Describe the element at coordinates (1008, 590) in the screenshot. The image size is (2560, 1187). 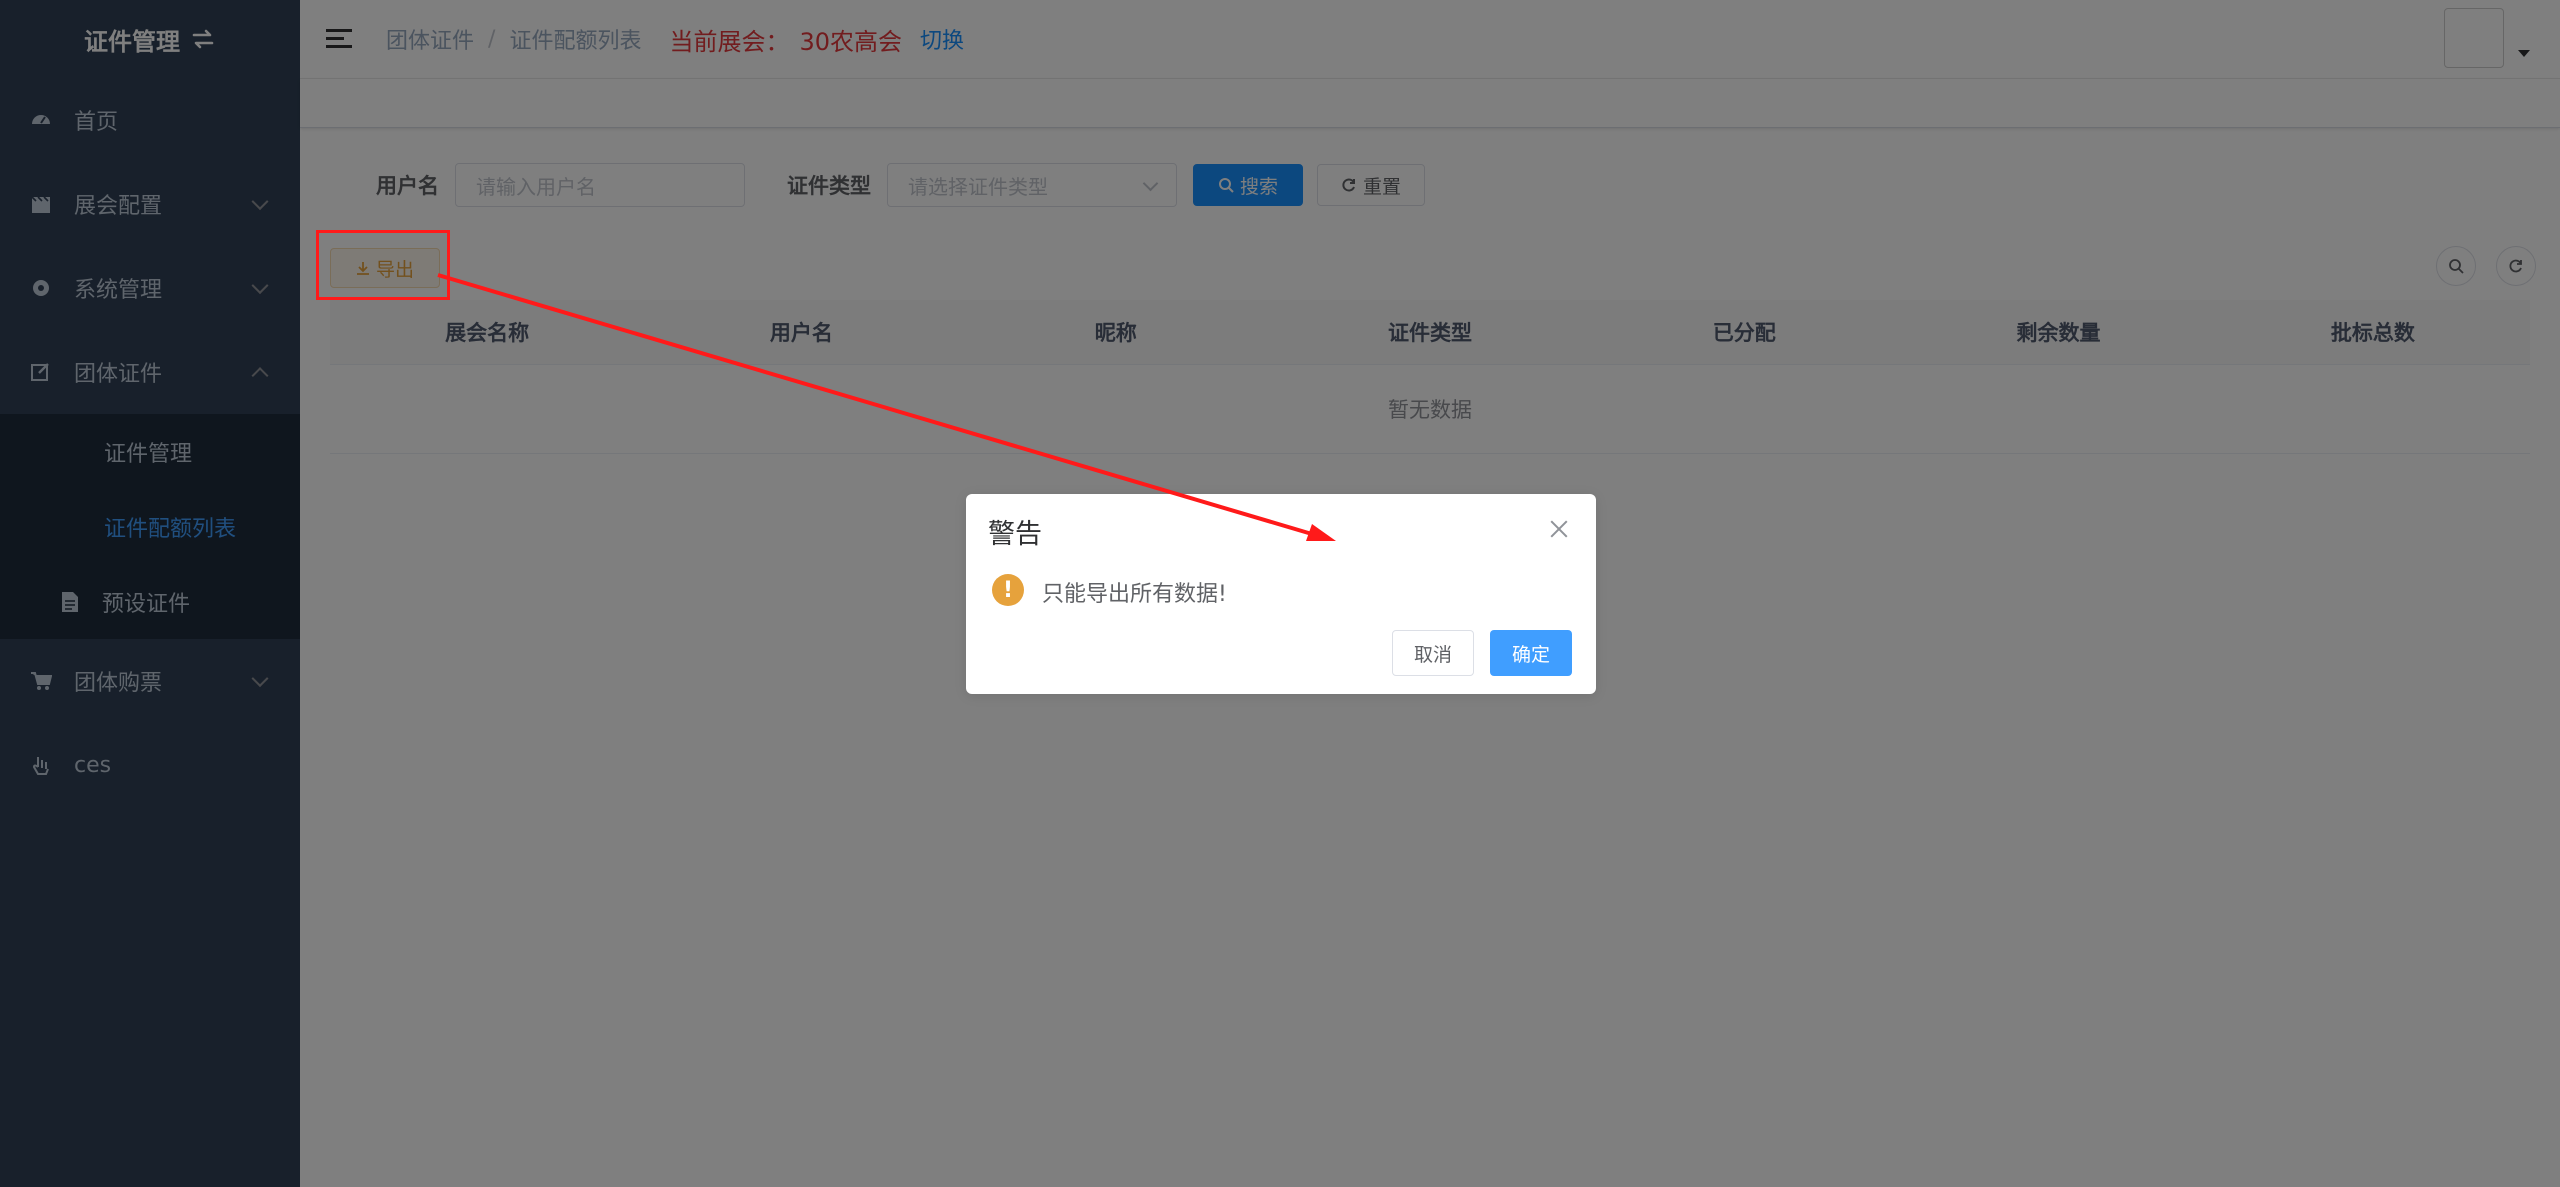
I see `warning-icon: !` at that location.